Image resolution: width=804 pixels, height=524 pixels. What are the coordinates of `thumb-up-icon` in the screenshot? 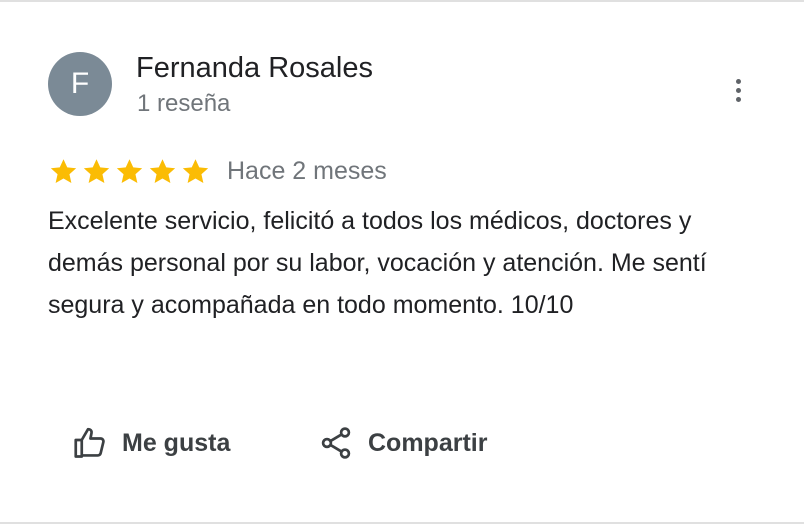 It's located at (89, 442).